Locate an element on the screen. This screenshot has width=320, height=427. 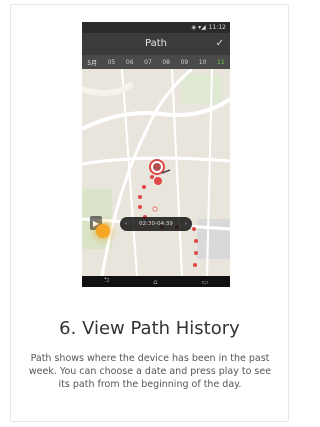
chevron-right-icon: › is located at coordinates (186, 224).